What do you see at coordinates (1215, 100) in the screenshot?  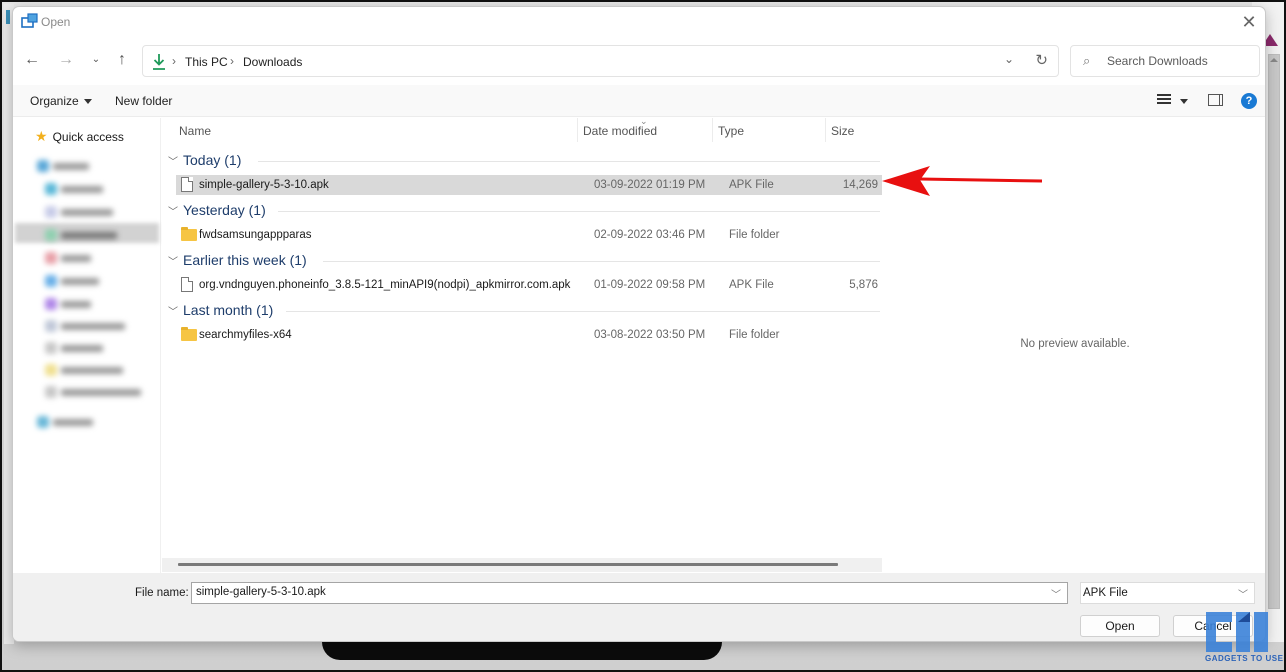 I see `preview-pane-icon` at bounding box center [1215, 100].